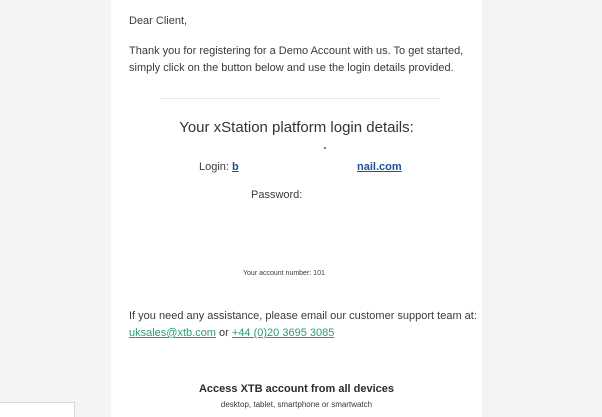 This screenshot has height=417, width=602. I want to click on login-row: Login: b nail.com, so click(300, 167).